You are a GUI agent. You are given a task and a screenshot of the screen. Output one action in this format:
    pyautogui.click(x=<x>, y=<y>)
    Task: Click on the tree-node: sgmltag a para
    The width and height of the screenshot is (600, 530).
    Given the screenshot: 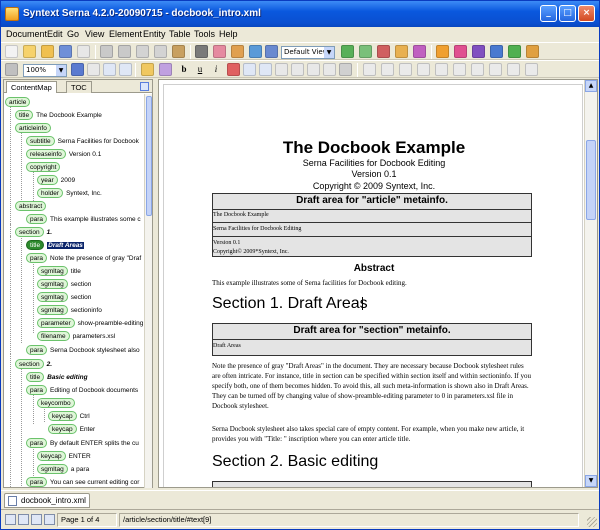 What is the action you would take?
    pyautogui.click(x=63, y=469)
    